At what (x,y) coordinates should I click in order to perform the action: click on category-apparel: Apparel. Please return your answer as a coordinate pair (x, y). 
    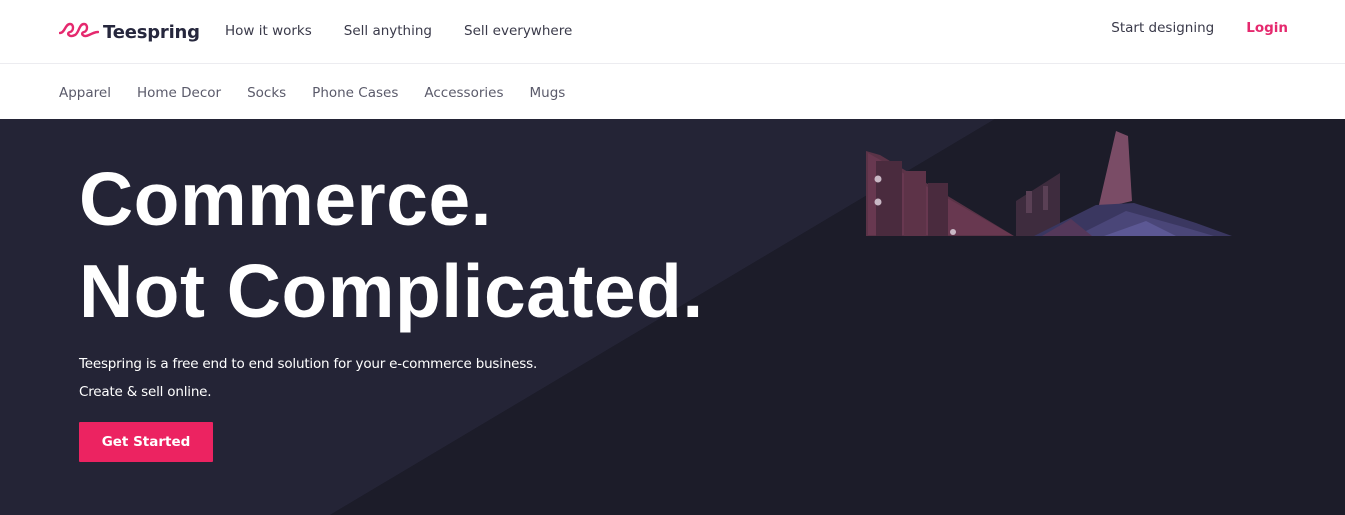
    Looking at the image, I should click on (85, 93).